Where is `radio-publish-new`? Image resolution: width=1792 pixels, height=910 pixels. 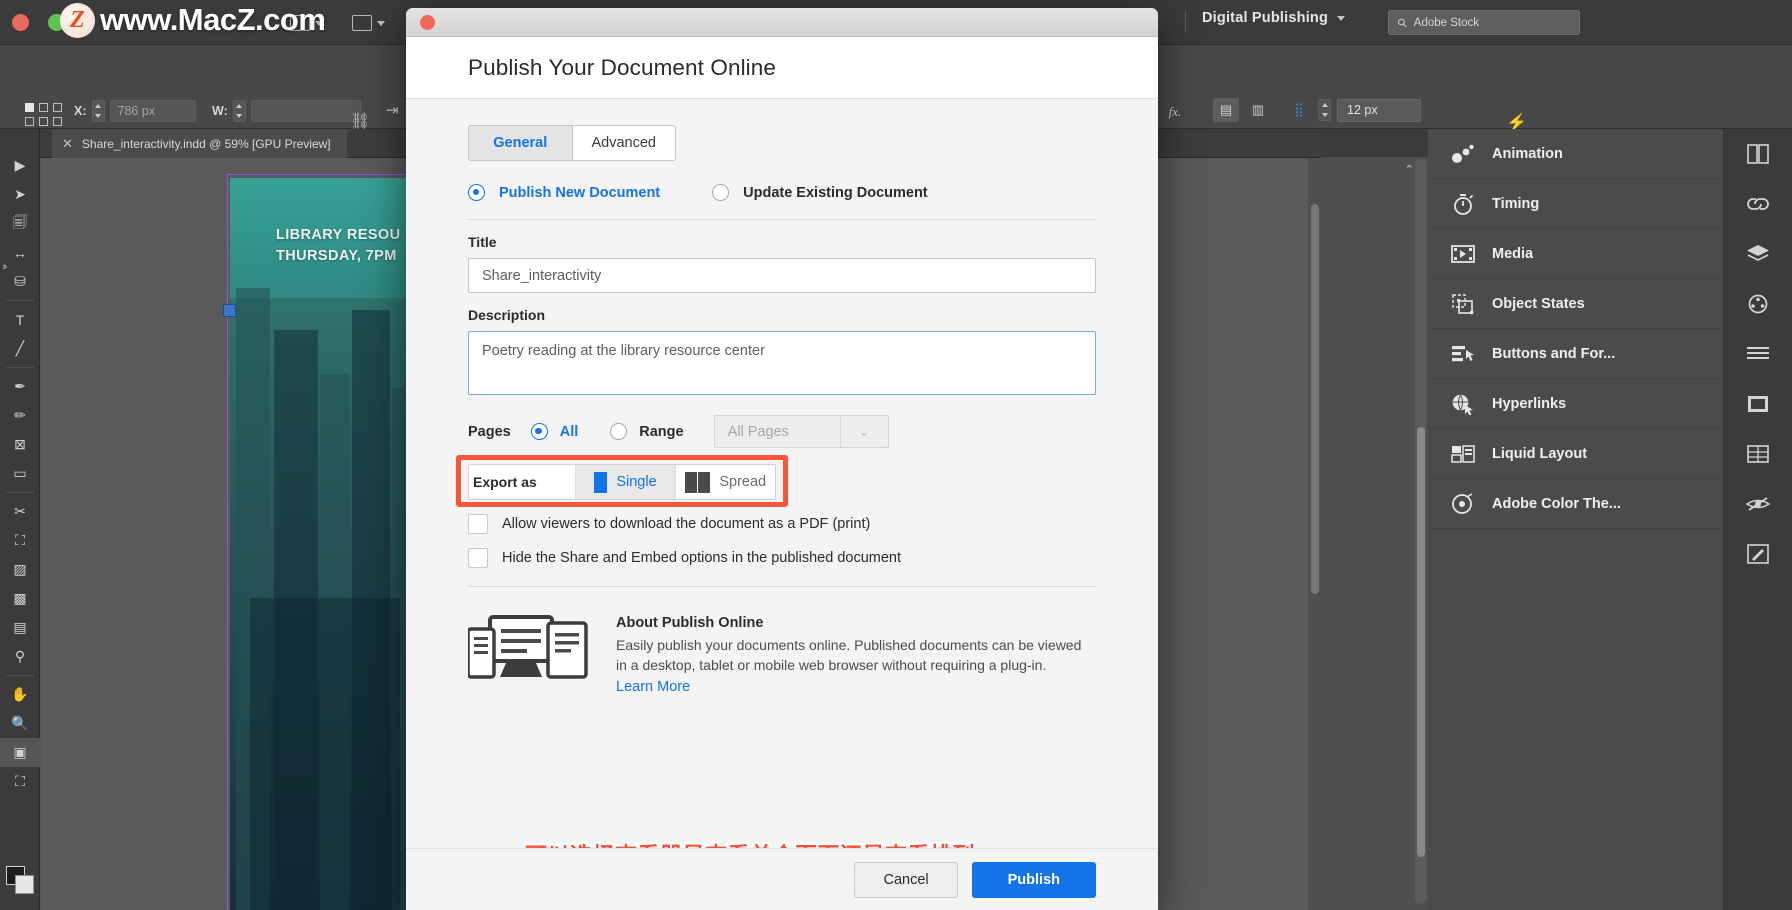
radio-publish-new is located at coordinates (476, 192).